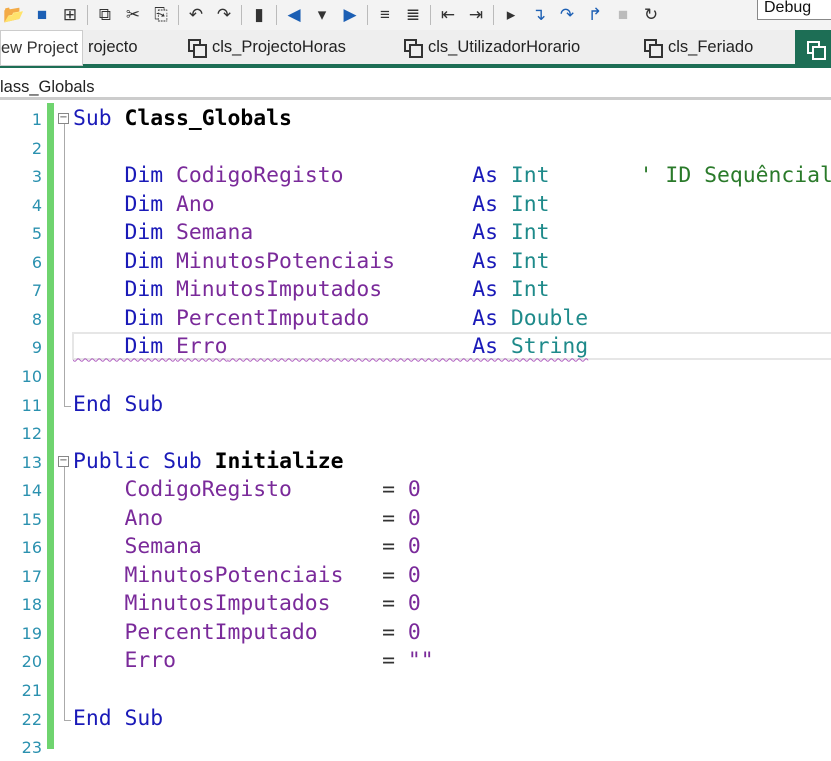 The image size is (831, 761). I want to click on save-all-icon: ⊞, so click(70, 15).